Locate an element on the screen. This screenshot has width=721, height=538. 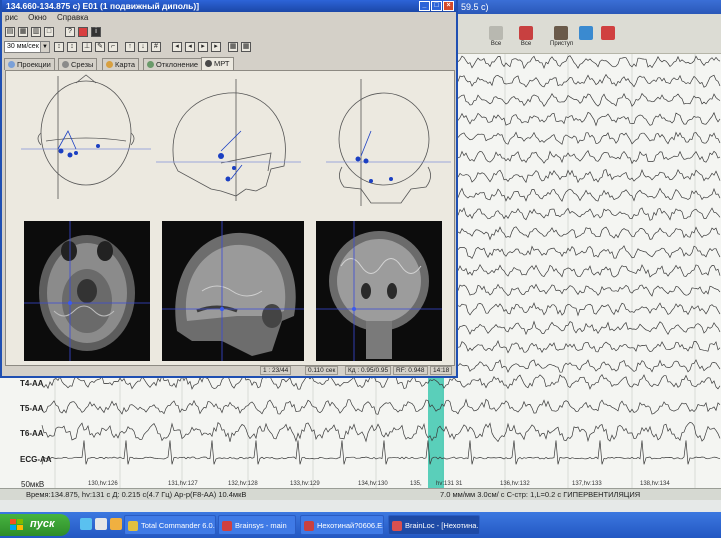
time-mark: 138,hv:134 is located at coordinates (655, 484).